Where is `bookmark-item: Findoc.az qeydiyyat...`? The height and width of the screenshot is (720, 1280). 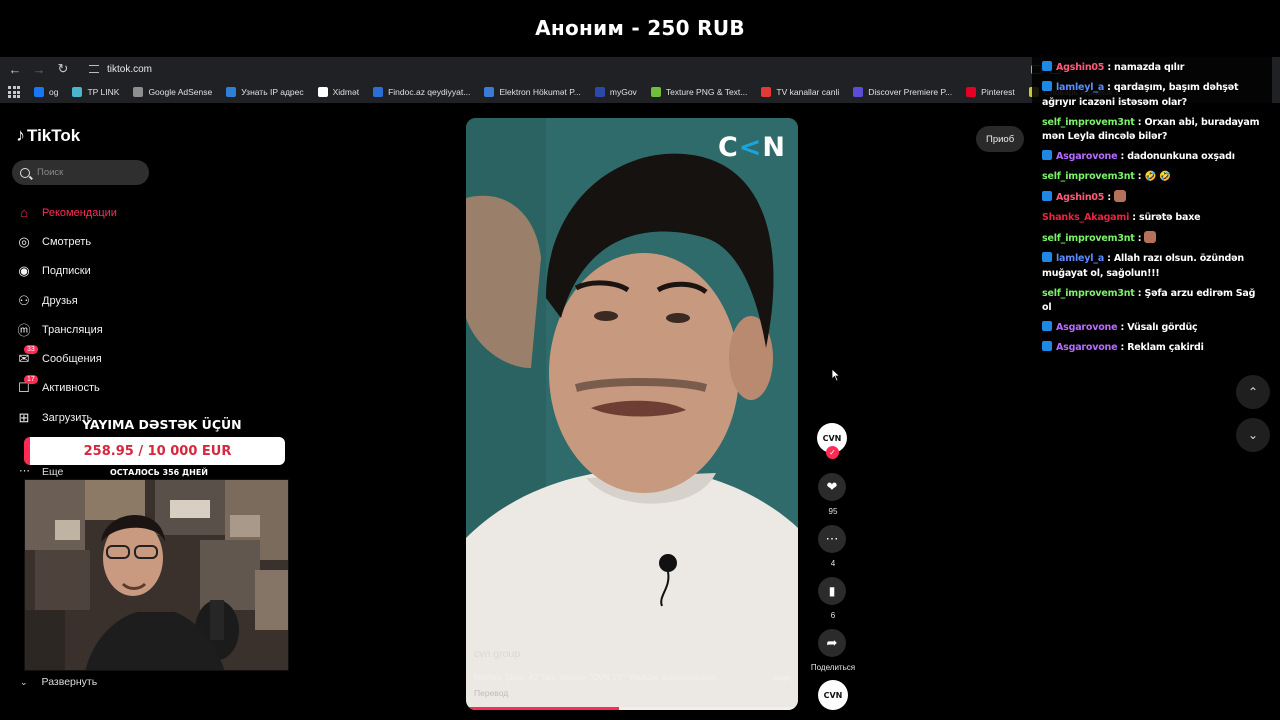
bookmark-item: Findoc.az qeydiyyat... is located at coordinates (421, 92).